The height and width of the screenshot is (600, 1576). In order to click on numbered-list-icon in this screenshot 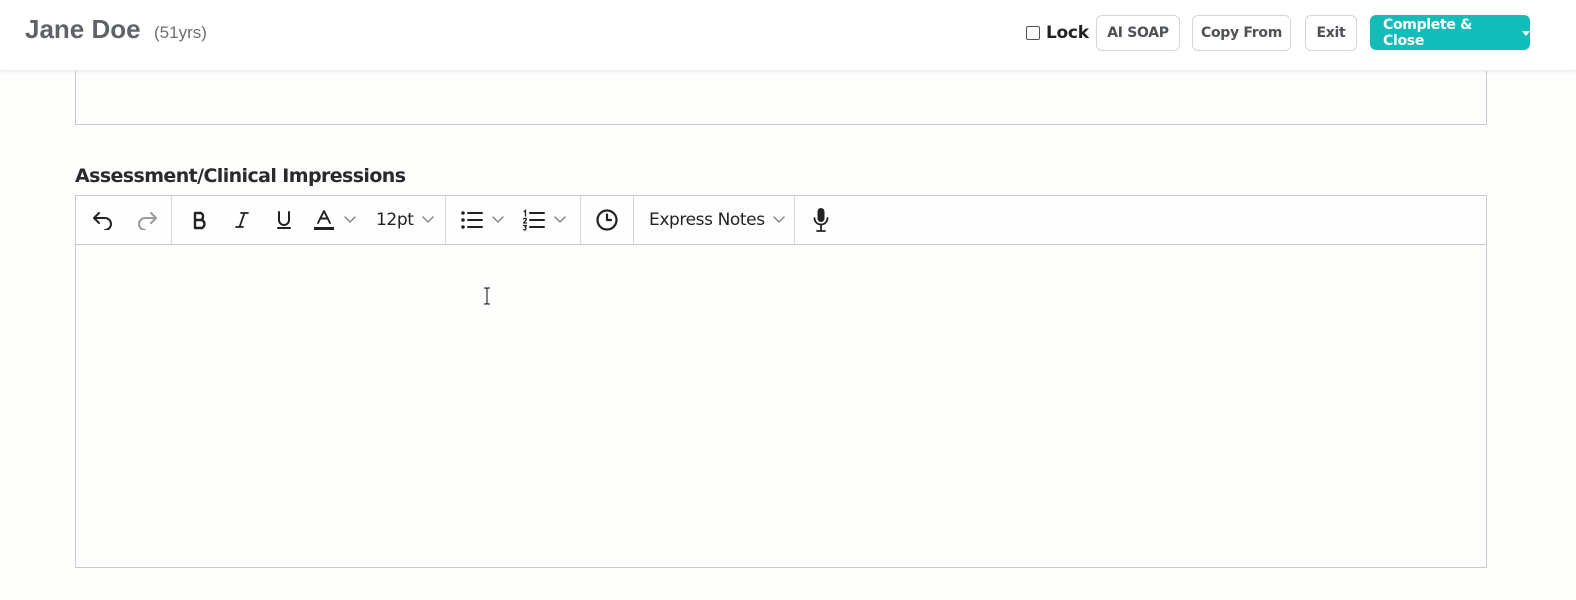, I will do `click(533, 220)`.